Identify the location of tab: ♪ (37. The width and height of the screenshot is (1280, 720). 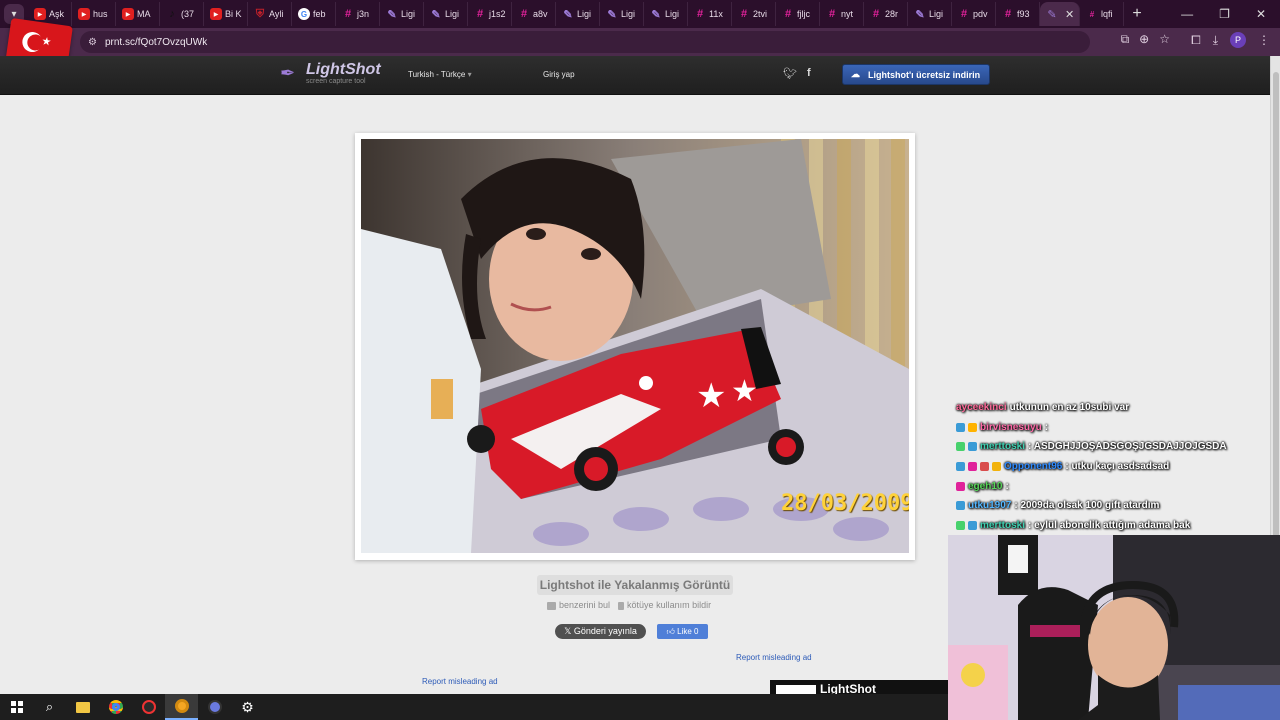
(182, 14).